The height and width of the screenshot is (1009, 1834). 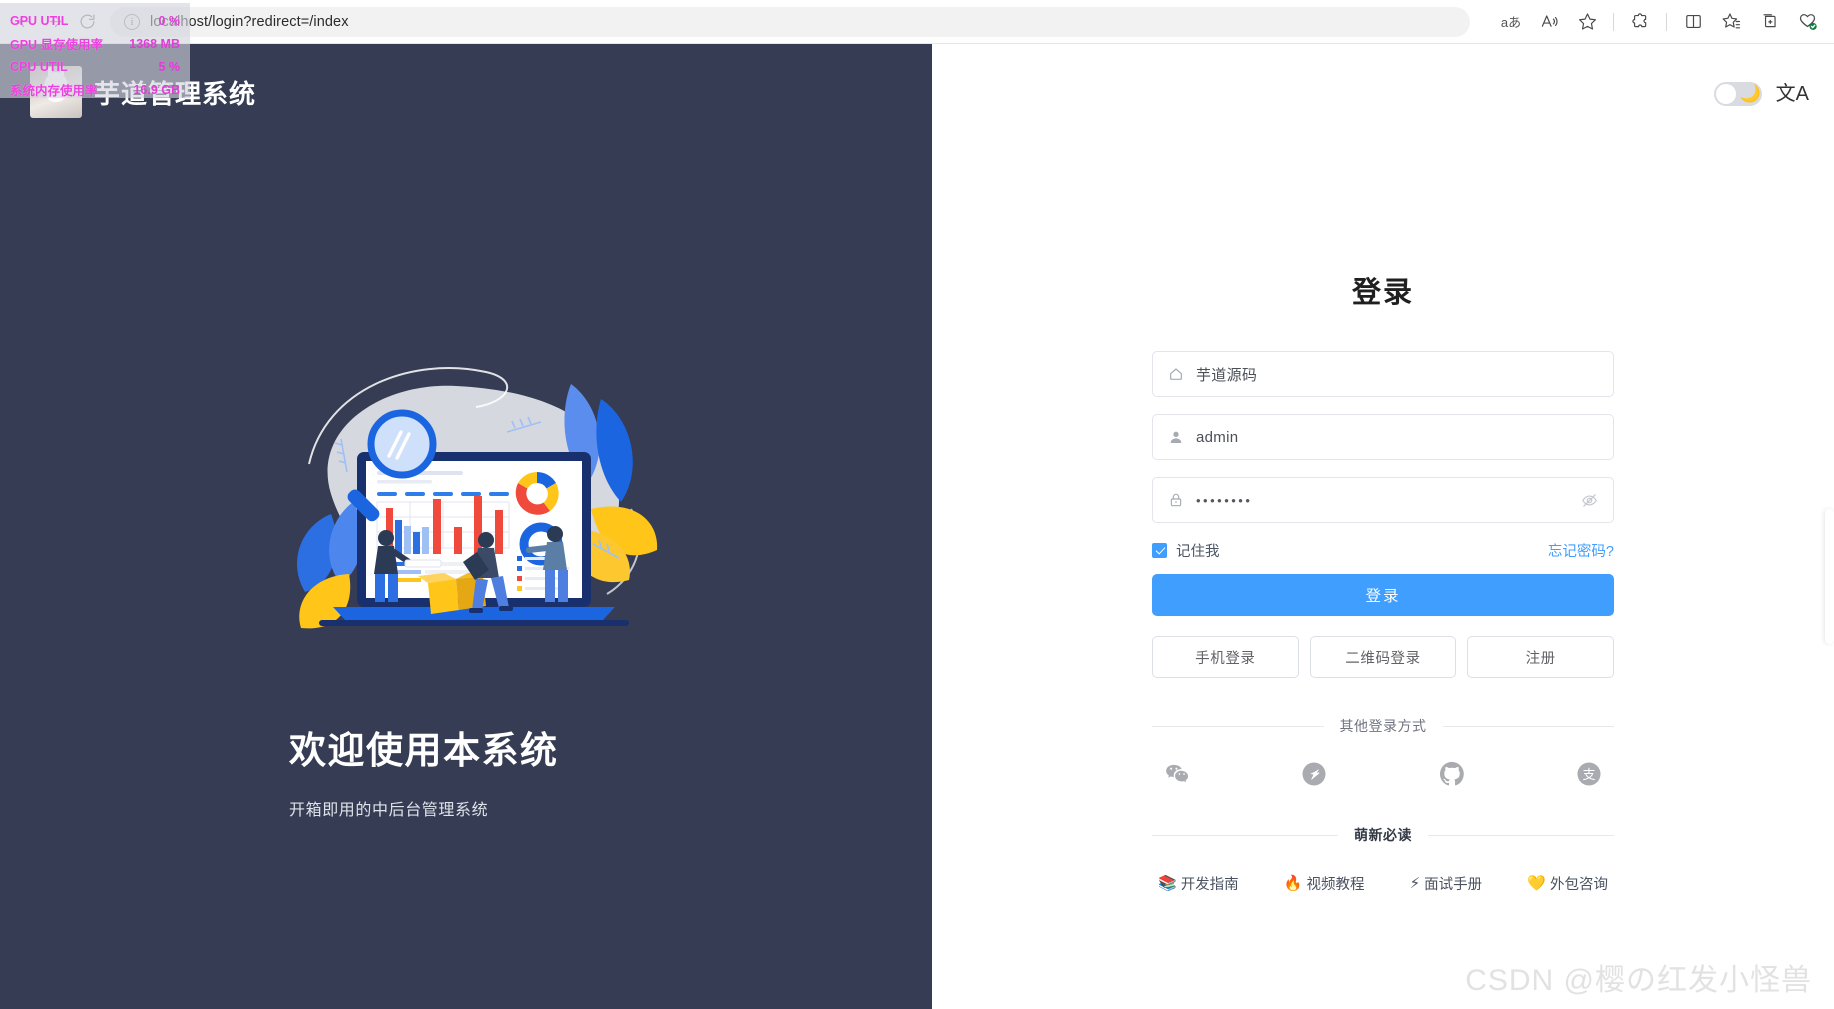 I want to click on page-top-tools: 🌙 文A, so click(x=1761, y=94).